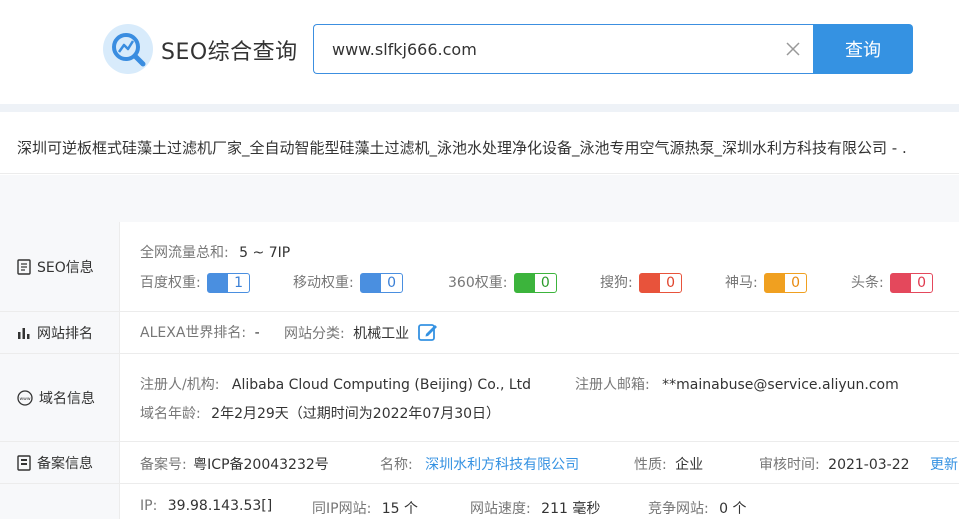 This screenshot has height=519, width=959. What do you see at coordinates (500, 509) in the screenshot?
I see `speed-label: 网站速度:` at bounding box center [500, 509].